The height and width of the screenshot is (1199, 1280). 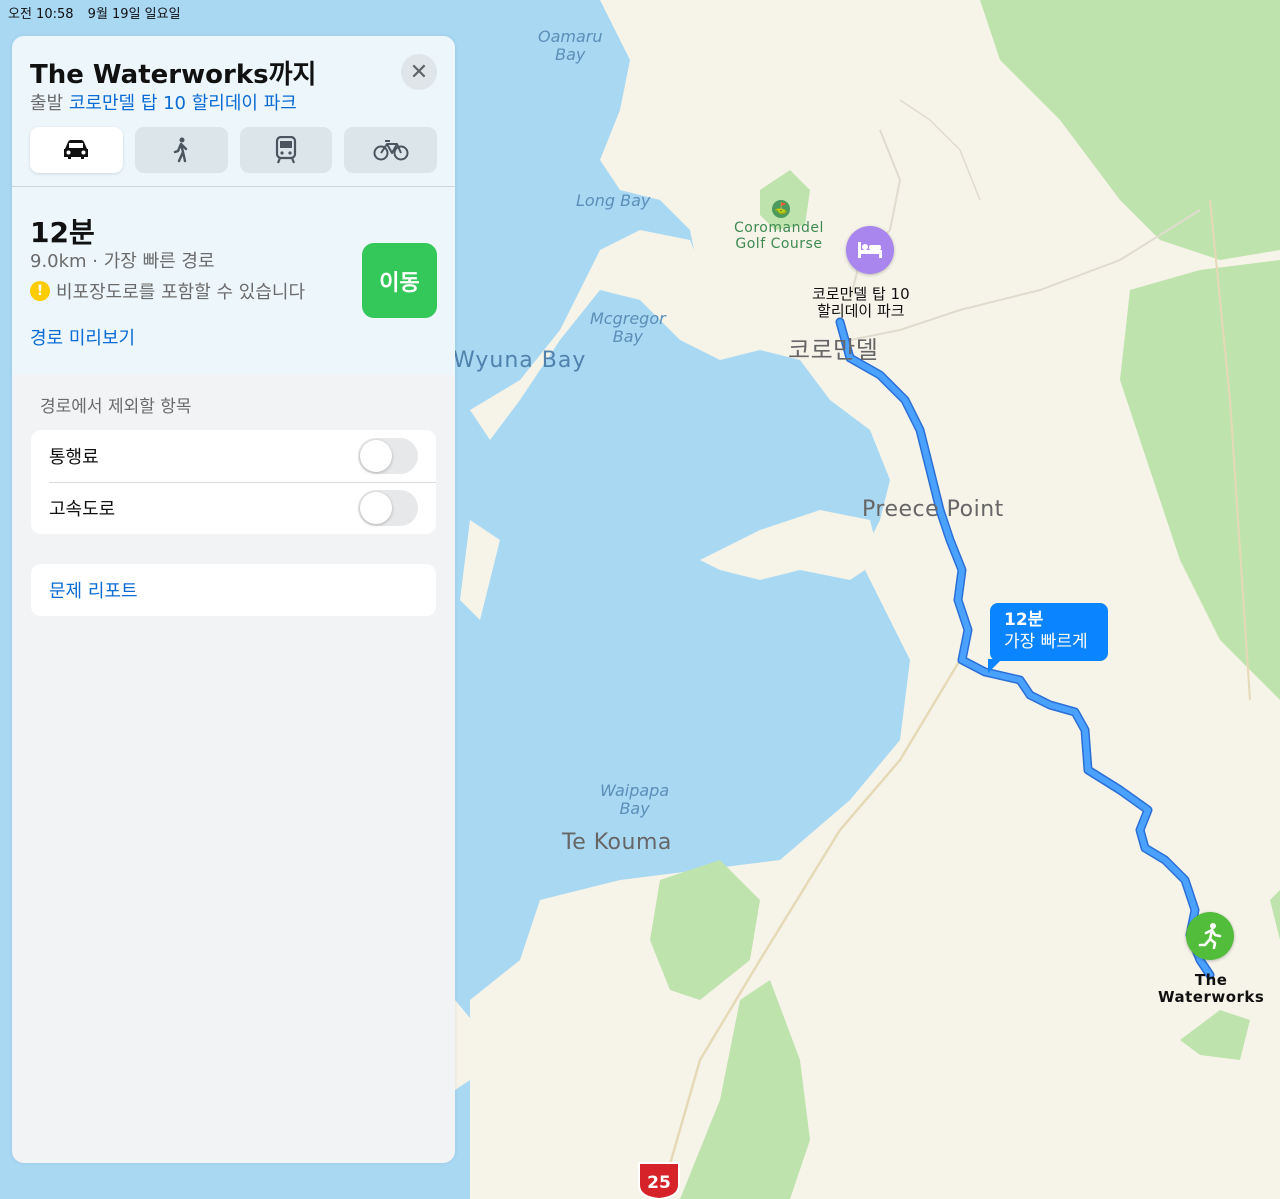 What do you see at coordinates (233, 590) in the screenshot?
I see `report-issue-button: 문제 리포트` at bounding box center [233, 590].